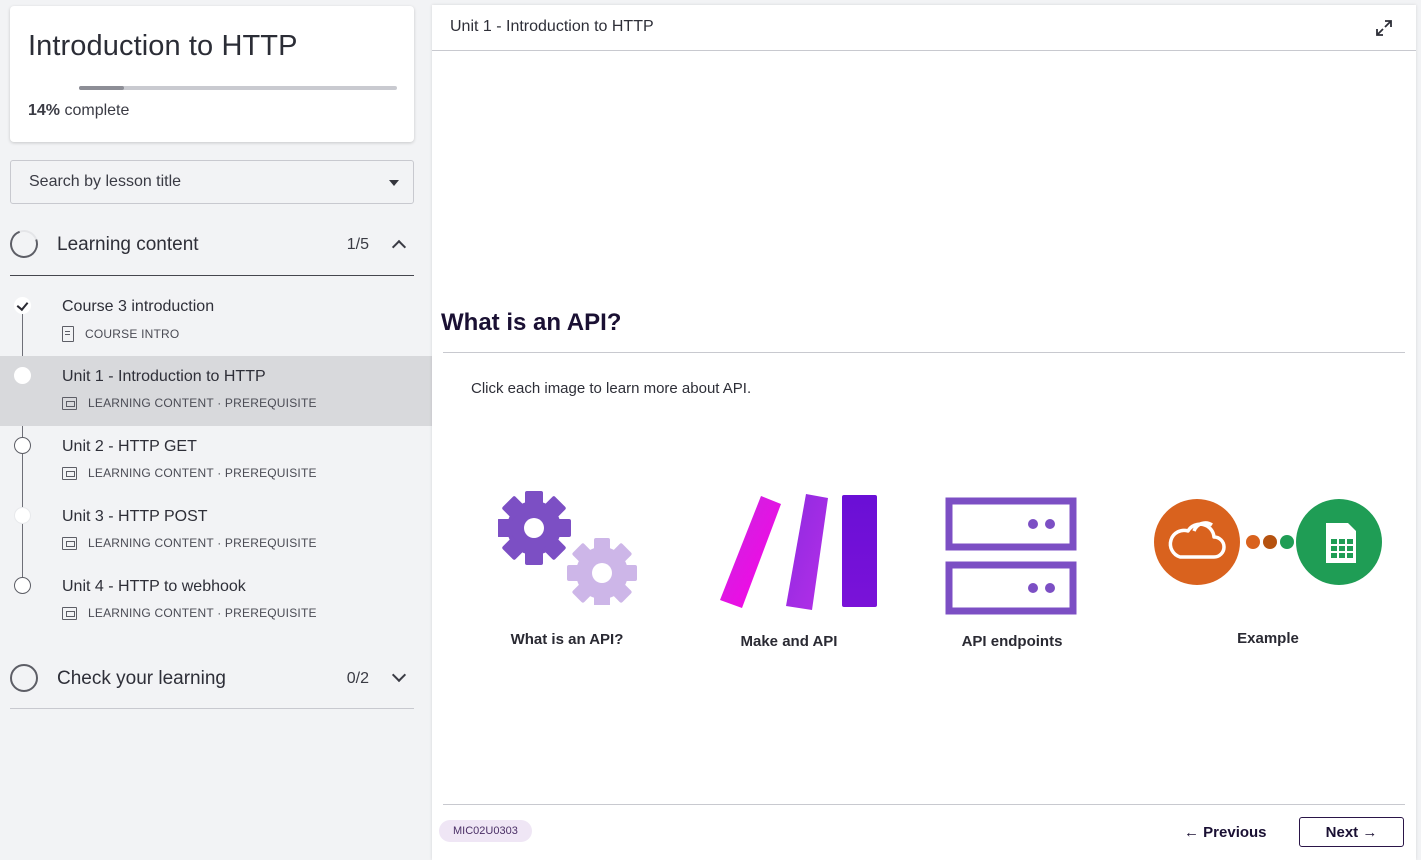 This screenshot has width=1421, height=860. What do you see at coordinates (95, 110) in the screenshot?
I see `progress-suffix: complete` at bounding box center [95, 110].